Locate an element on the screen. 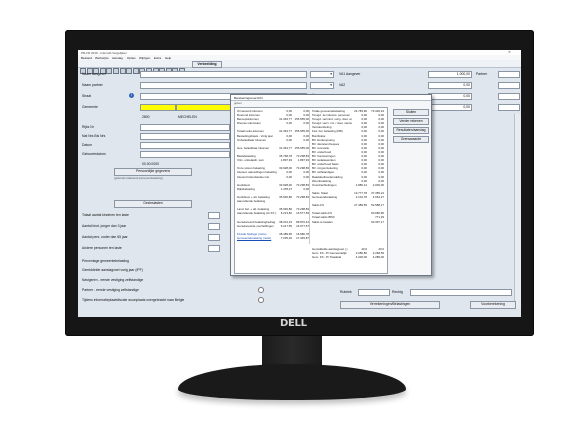  naam-aangever-field: Martin Van Engelen is located at coordinates (223, 78).